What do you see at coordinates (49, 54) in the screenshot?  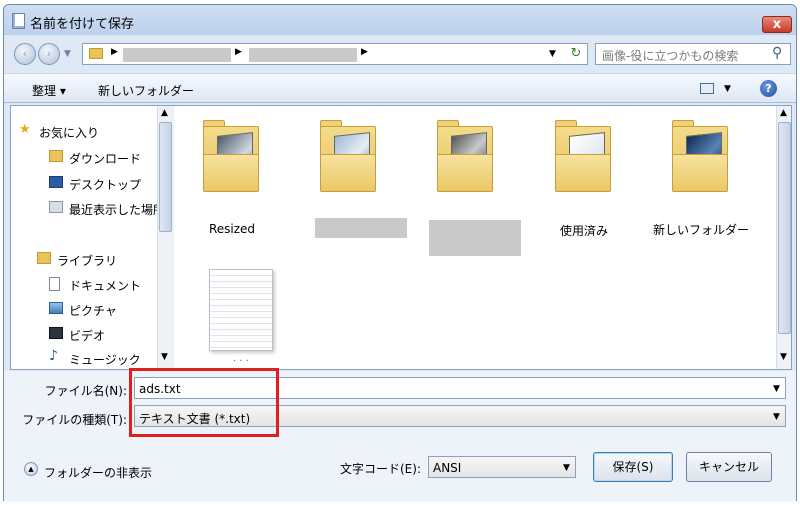 I see `forward-button: ›` at bounding box center [49, 54].